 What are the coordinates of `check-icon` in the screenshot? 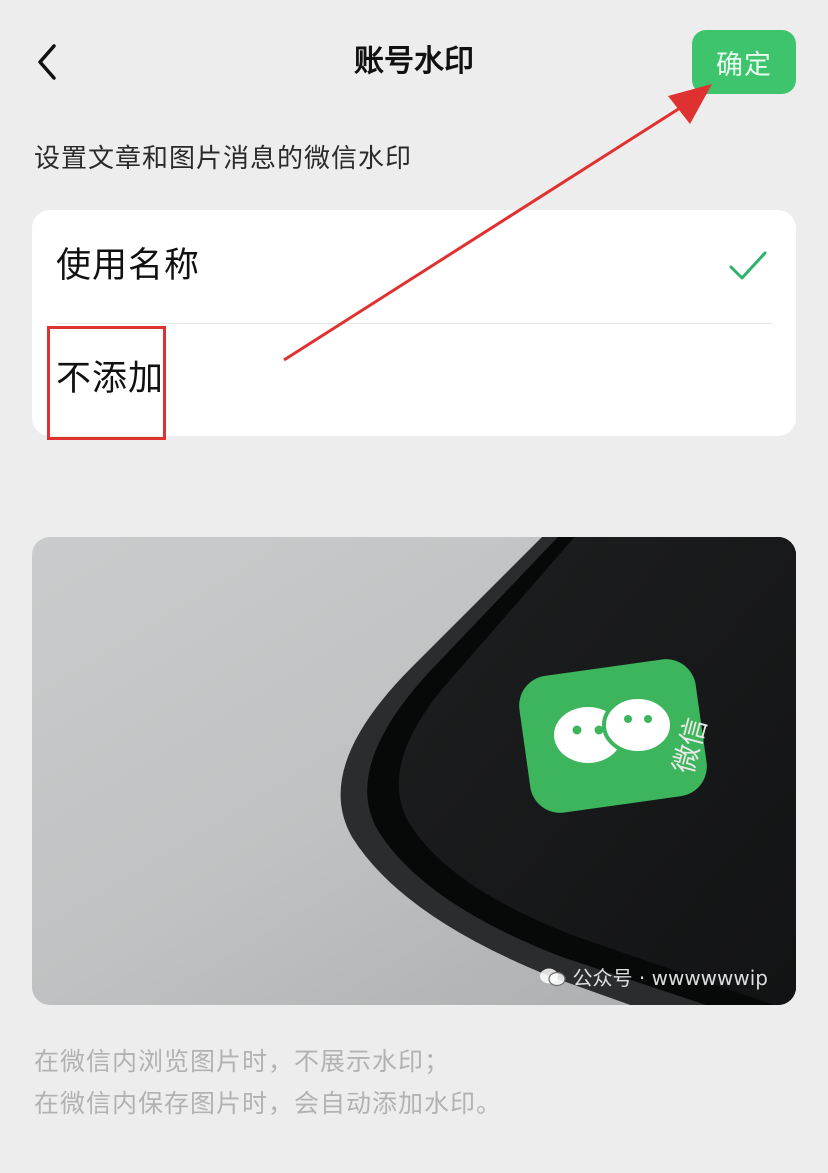 It's located at (748, 266).